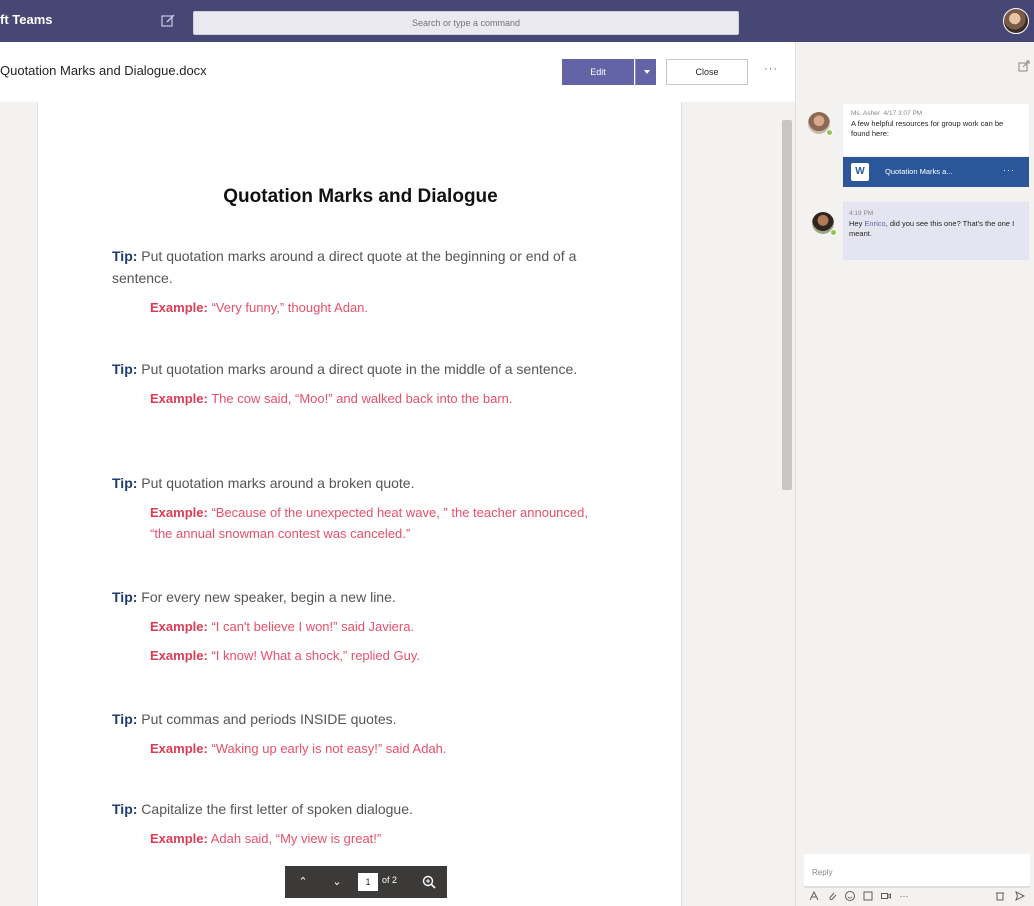 The height and width of the screenshot is (906, 1034). I want to click on user-avatar, so click(1016, 21).